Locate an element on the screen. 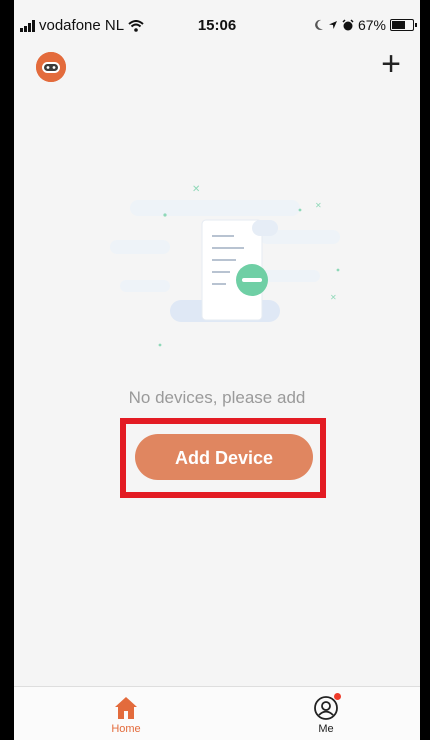 This screenshot has height=740, width=430. profile-icon is located at coordinates (327, 707).